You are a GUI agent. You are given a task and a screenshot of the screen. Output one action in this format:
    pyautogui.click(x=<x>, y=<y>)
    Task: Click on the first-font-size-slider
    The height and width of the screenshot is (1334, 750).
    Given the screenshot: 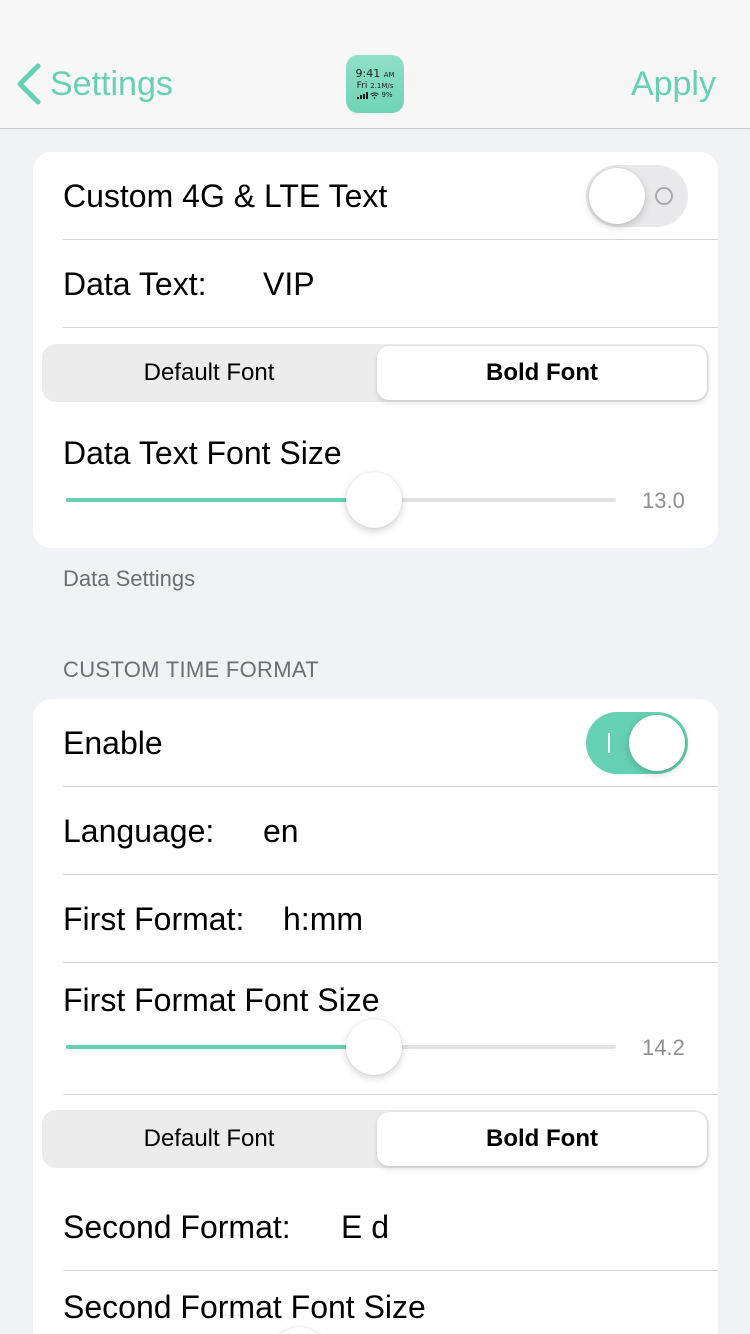 What is the action you would take?
    pyautogui.click(x=341, y=1047)
    